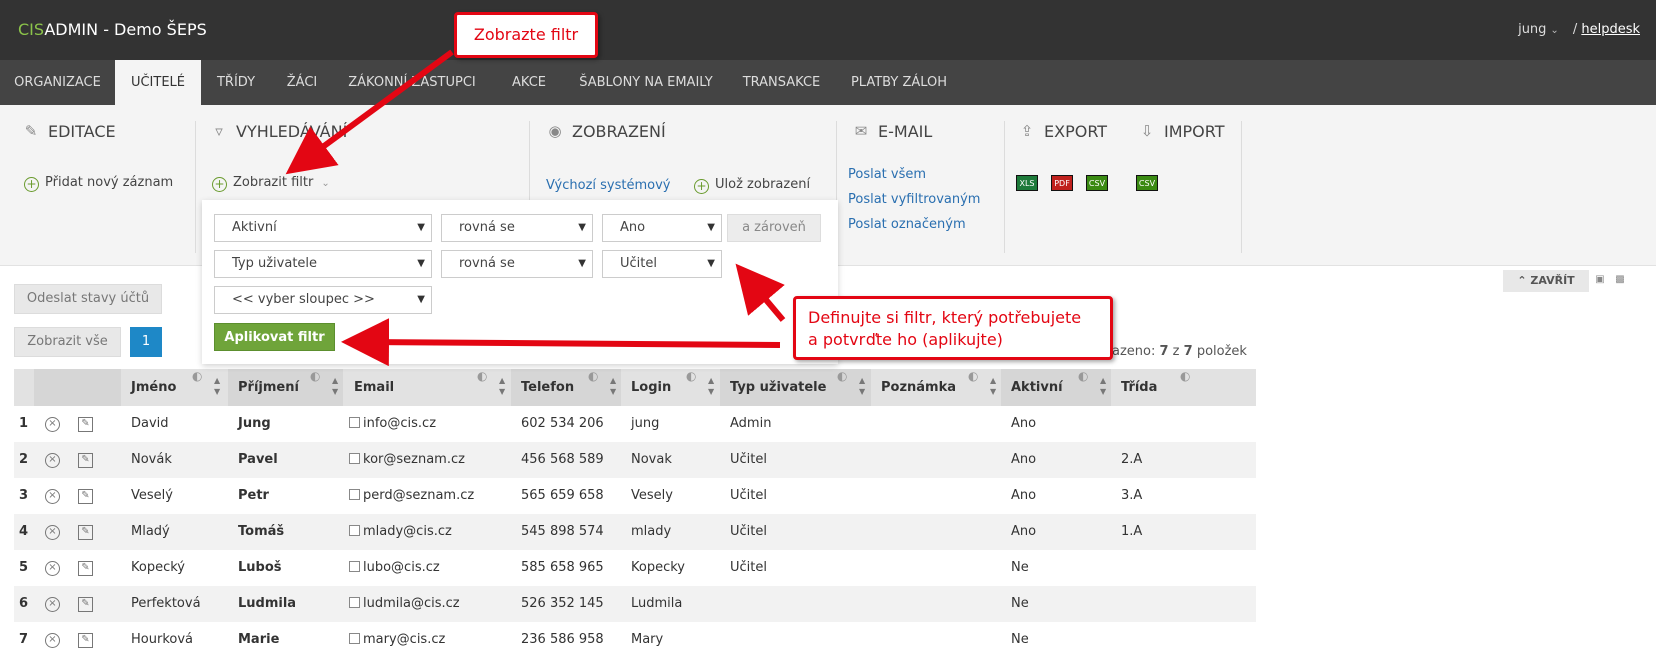 This screenshot has height=659, width=1656. I want to click on column-header-aktivni: Aktivní, so click(1056, 387).